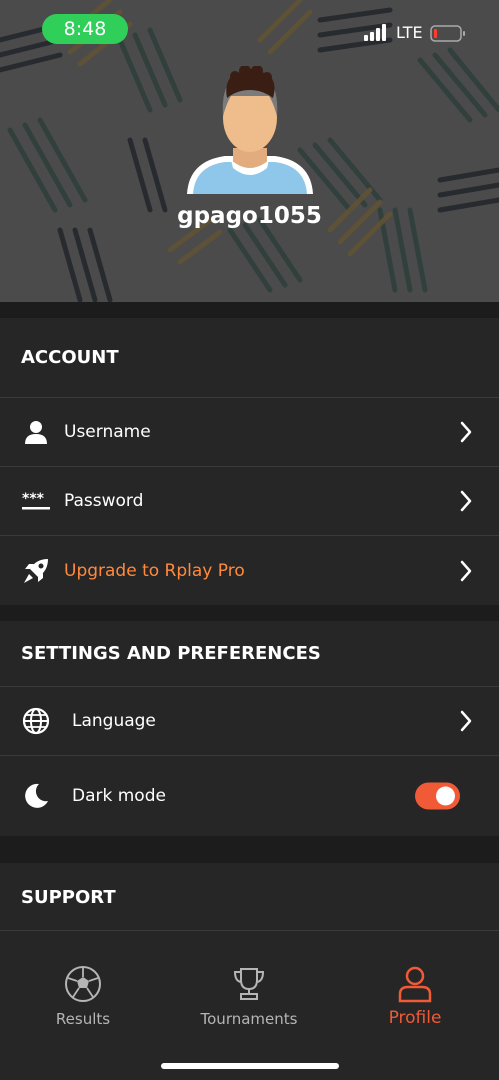  I want to click on password-icon: ***, so click(36, 500).